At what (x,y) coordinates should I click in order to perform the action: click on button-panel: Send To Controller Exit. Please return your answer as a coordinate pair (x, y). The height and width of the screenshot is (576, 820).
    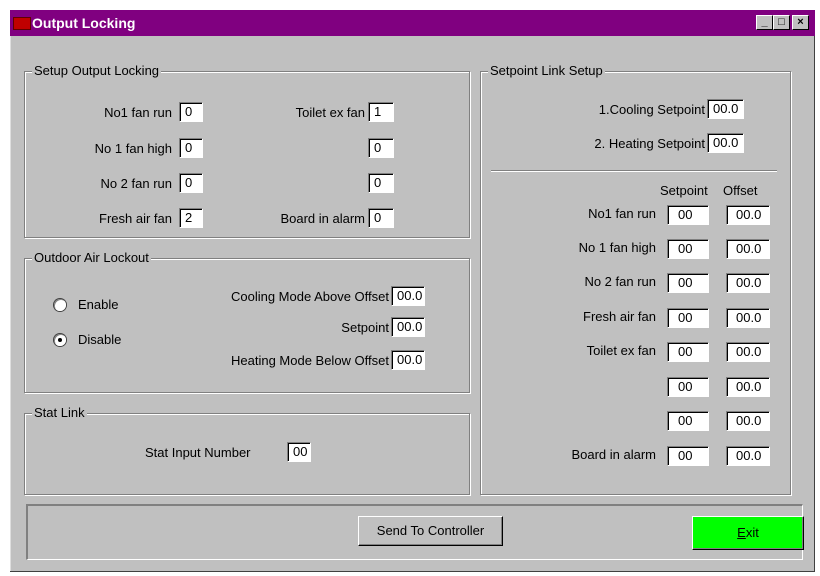
    Looking at the image, I should click on (415, 532).